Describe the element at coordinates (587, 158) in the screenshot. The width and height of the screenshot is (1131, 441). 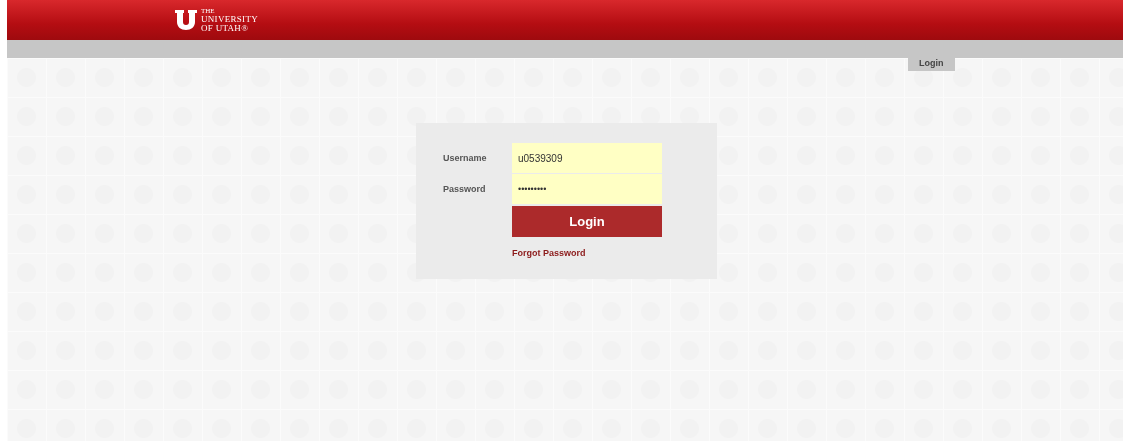
I see `username-field: u0539309` at that location.